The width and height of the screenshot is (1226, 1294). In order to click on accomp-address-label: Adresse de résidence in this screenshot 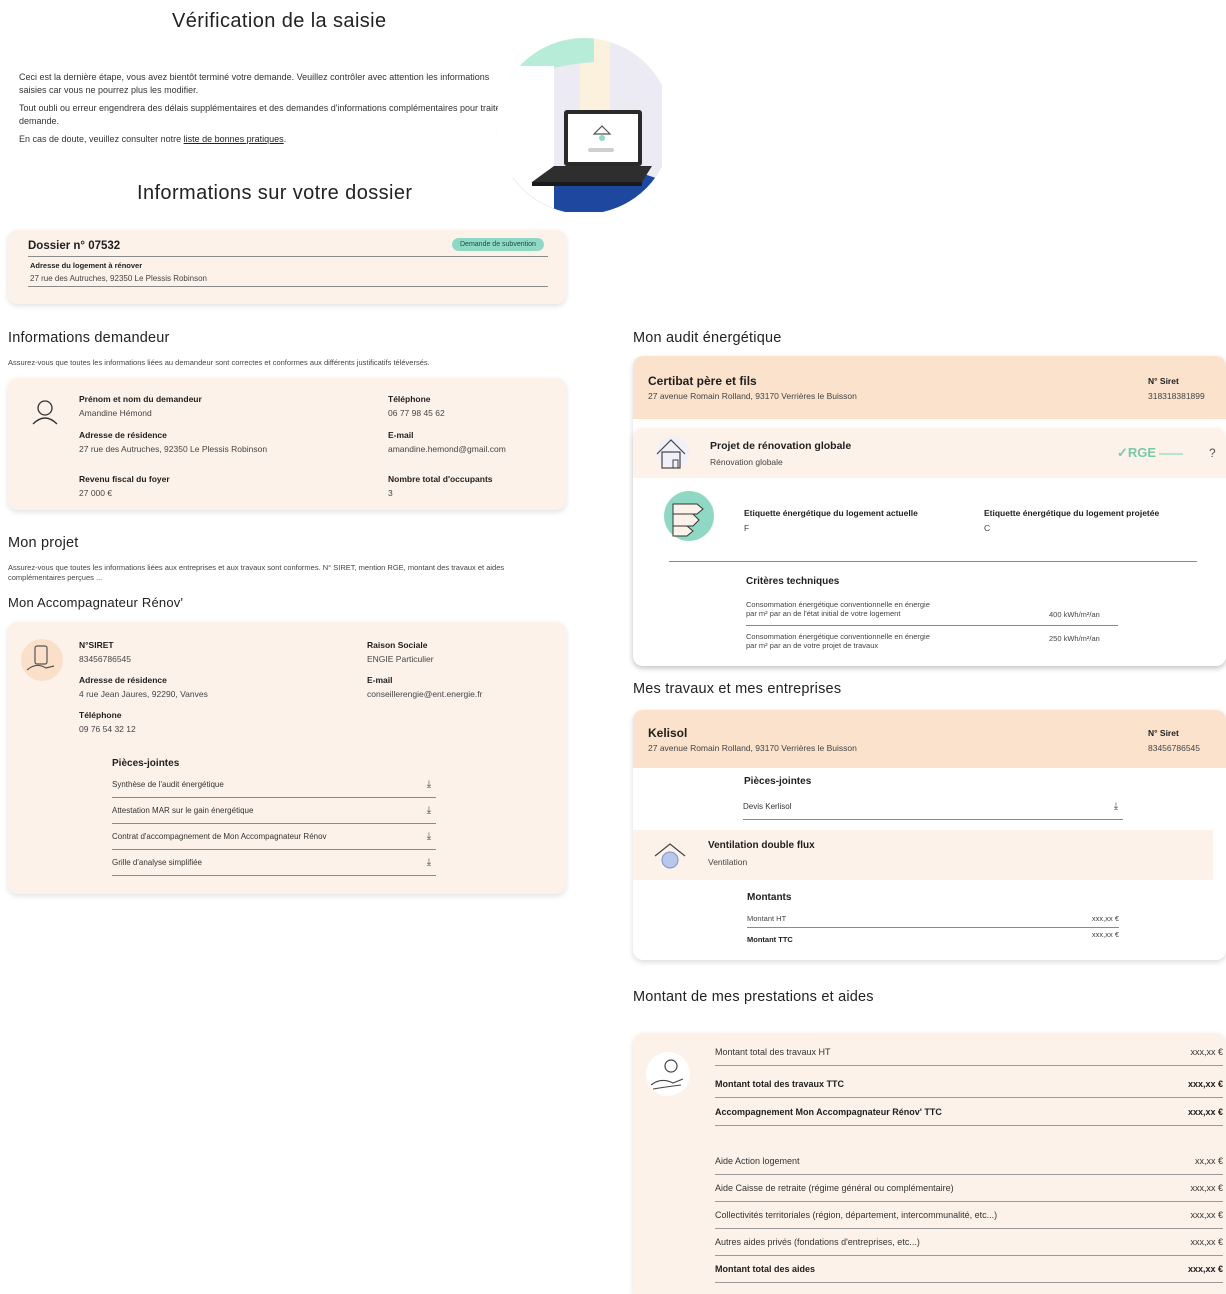, I will do `click(123, 680)`.